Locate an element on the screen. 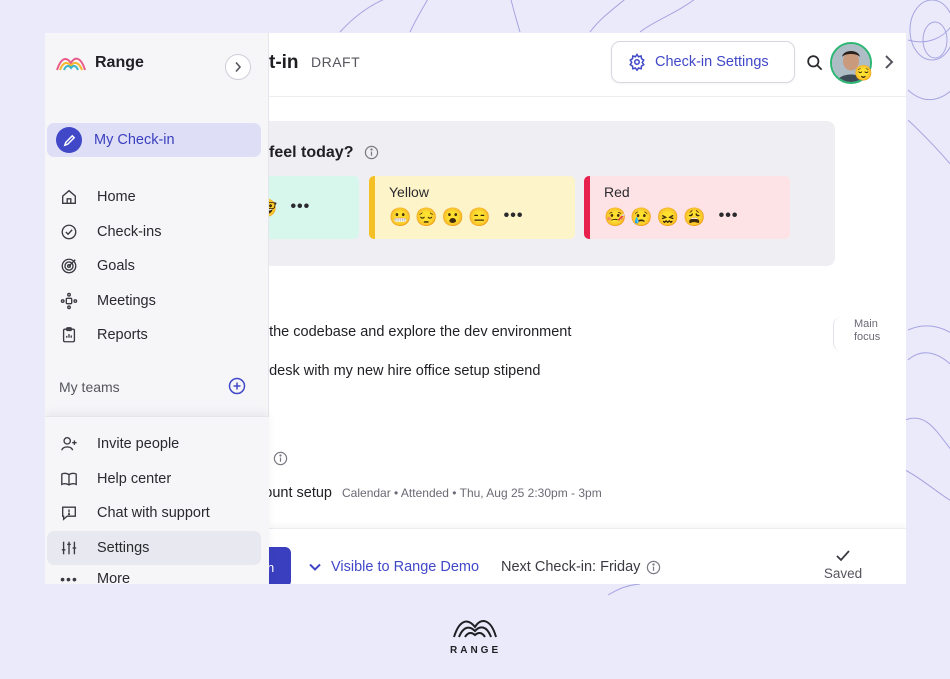 The image size is (950, 679). sidebar-item-label: My Check-in is located at coordinates (134, 140).